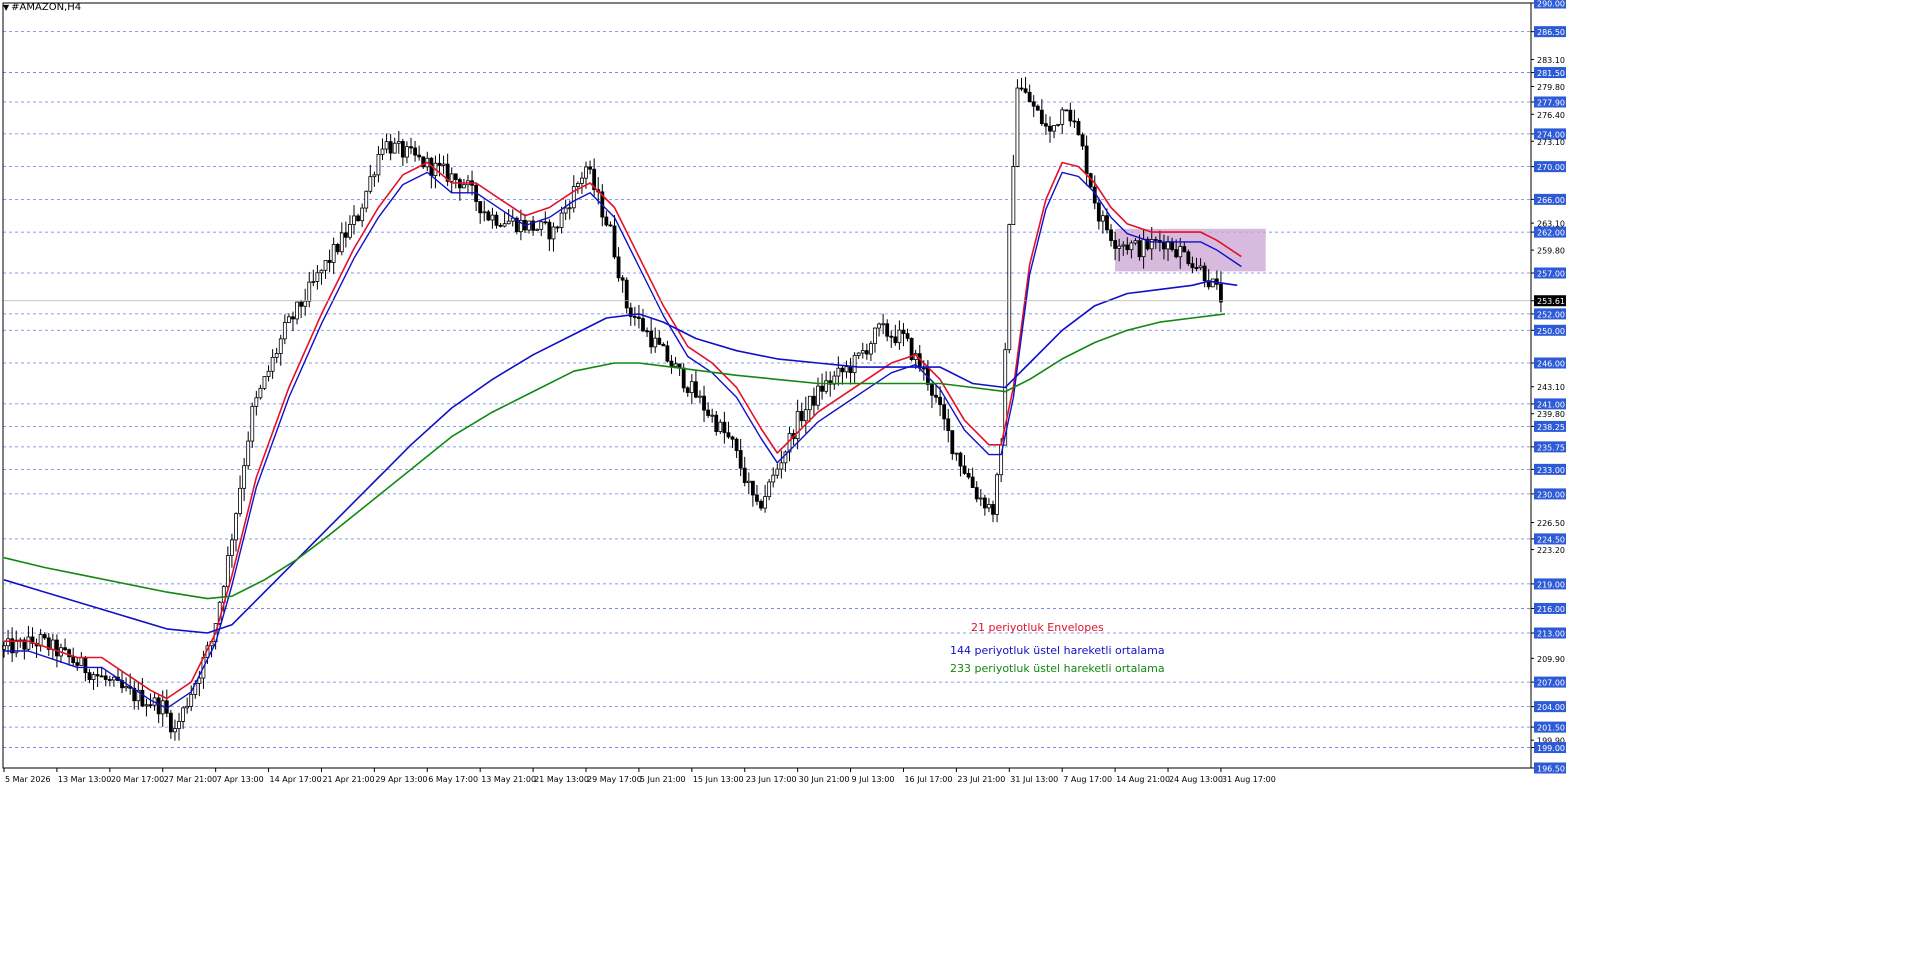 Image resolution: width=1916 pixels, height=963 pixels. I want to click on symbol-title-text: #AMAZON,H4, so click(46, 7).